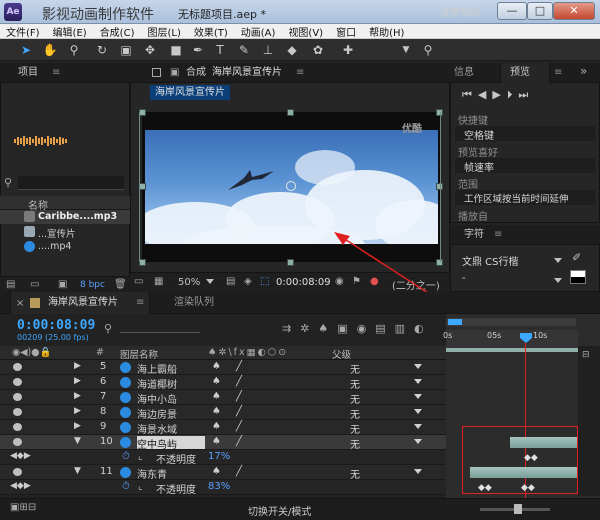 This screenshot has height=520, width=600. I want to click on always-preview-icon: ▭, so click(138, 281).